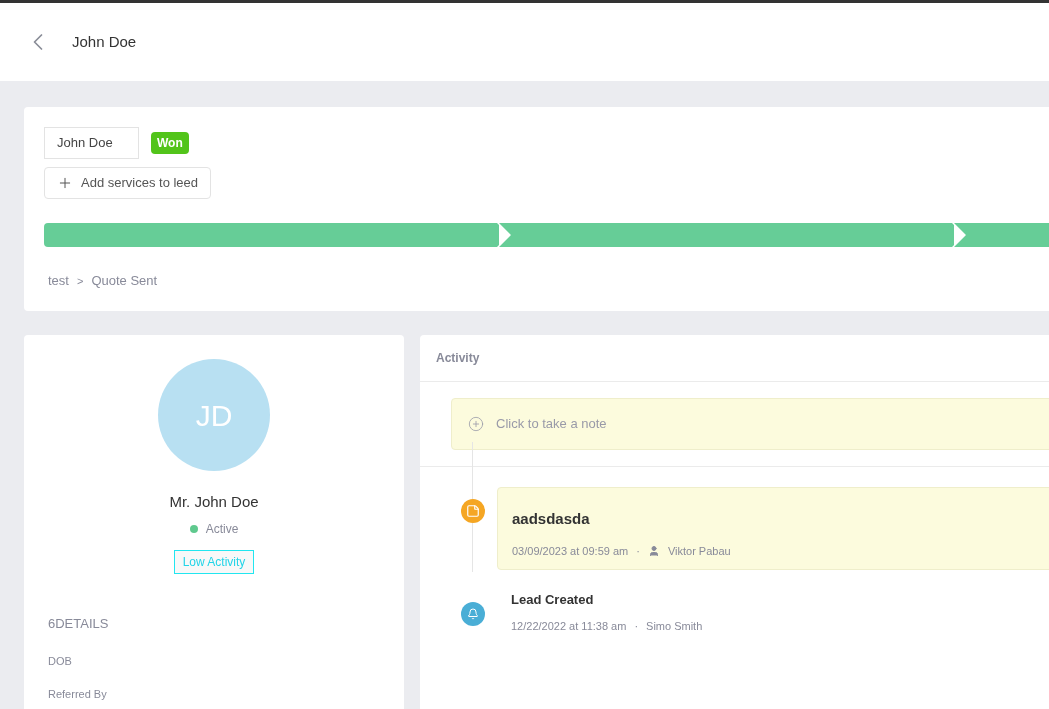 Image resolution: width=1049 pixels, height=709 pixels. Describe the element at coordinates (214, 415) in the screenshot. I see `avatar: JD` at that location.